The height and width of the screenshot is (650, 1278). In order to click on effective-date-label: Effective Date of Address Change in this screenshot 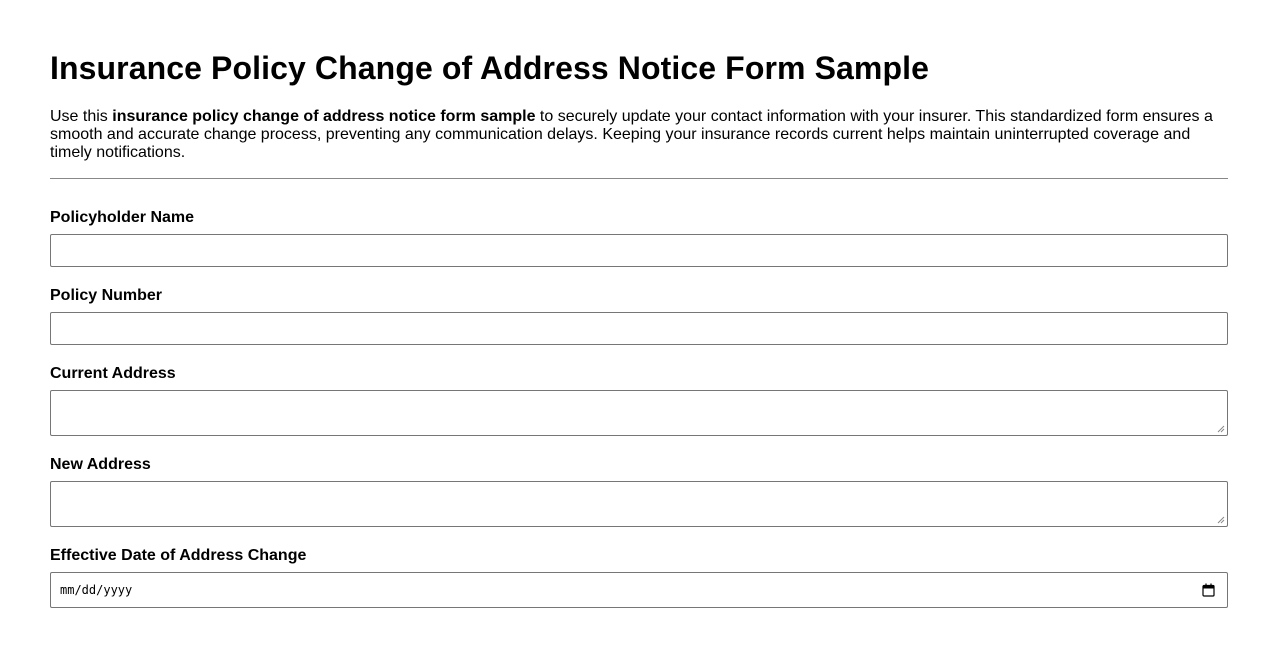, I will do `click(178, 555)`.